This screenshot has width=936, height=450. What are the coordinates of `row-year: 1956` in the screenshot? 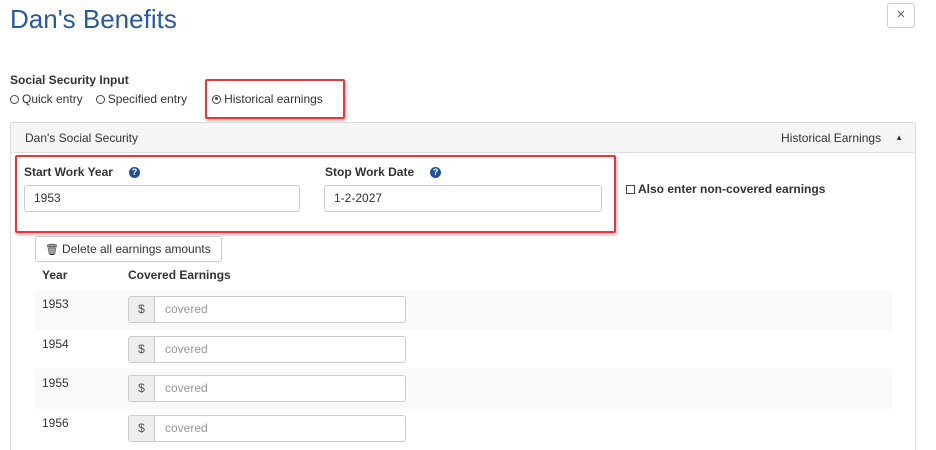 It's located at (55, 423).